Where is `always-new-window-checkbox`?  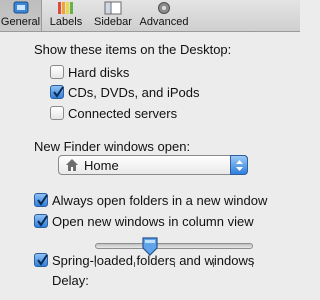 always-new-window-checkbox is located at coordinates (41, 200).